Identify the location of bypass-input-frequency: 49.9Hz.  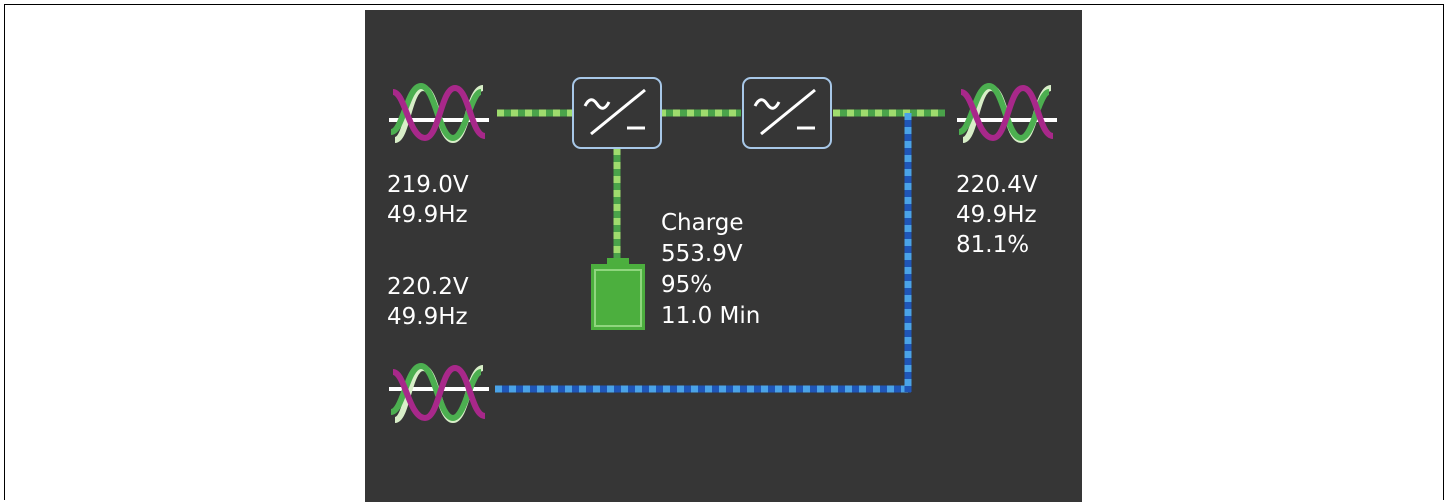
(427, 317).